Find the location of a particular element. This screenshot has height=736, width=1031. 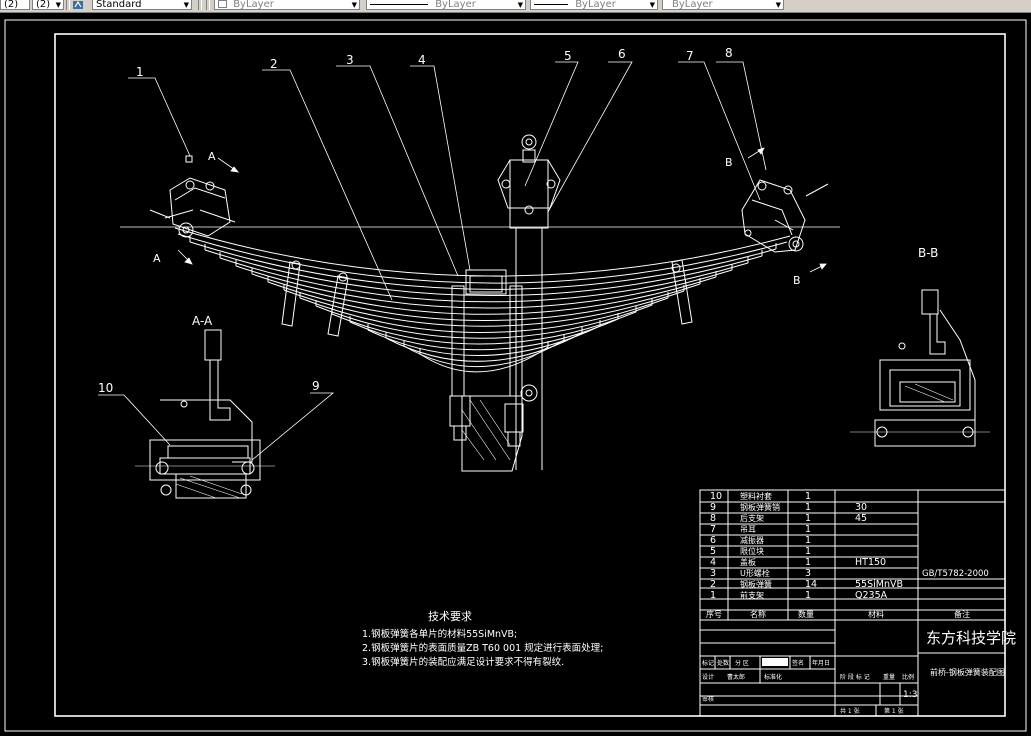

section-a-mark-bottom: A is located at coordinates (157, 258).